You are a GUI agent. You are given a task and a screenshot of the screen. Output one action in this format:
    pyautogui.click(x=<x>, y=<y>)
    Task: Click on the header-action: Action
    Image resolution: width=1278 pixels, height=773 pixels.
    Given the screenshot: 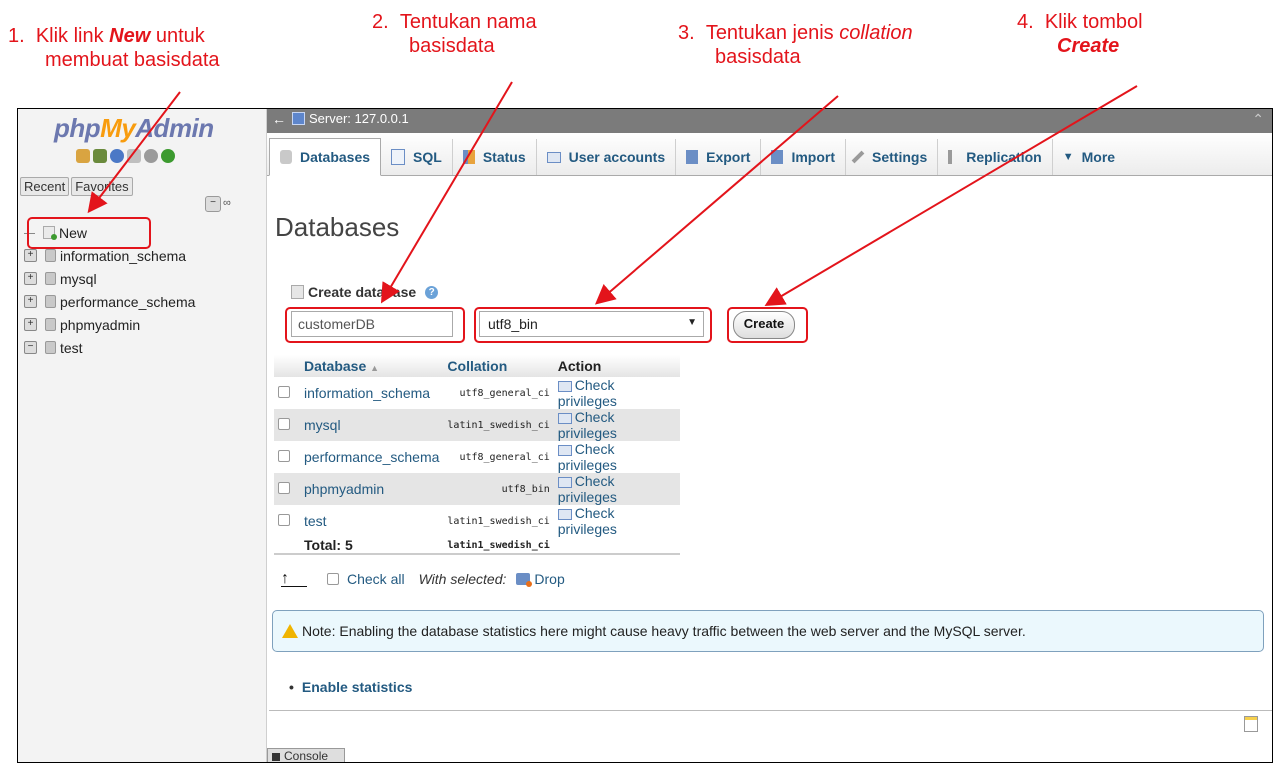 What is the action you would take?
    pyautogui.click(x=616, y=366)
    